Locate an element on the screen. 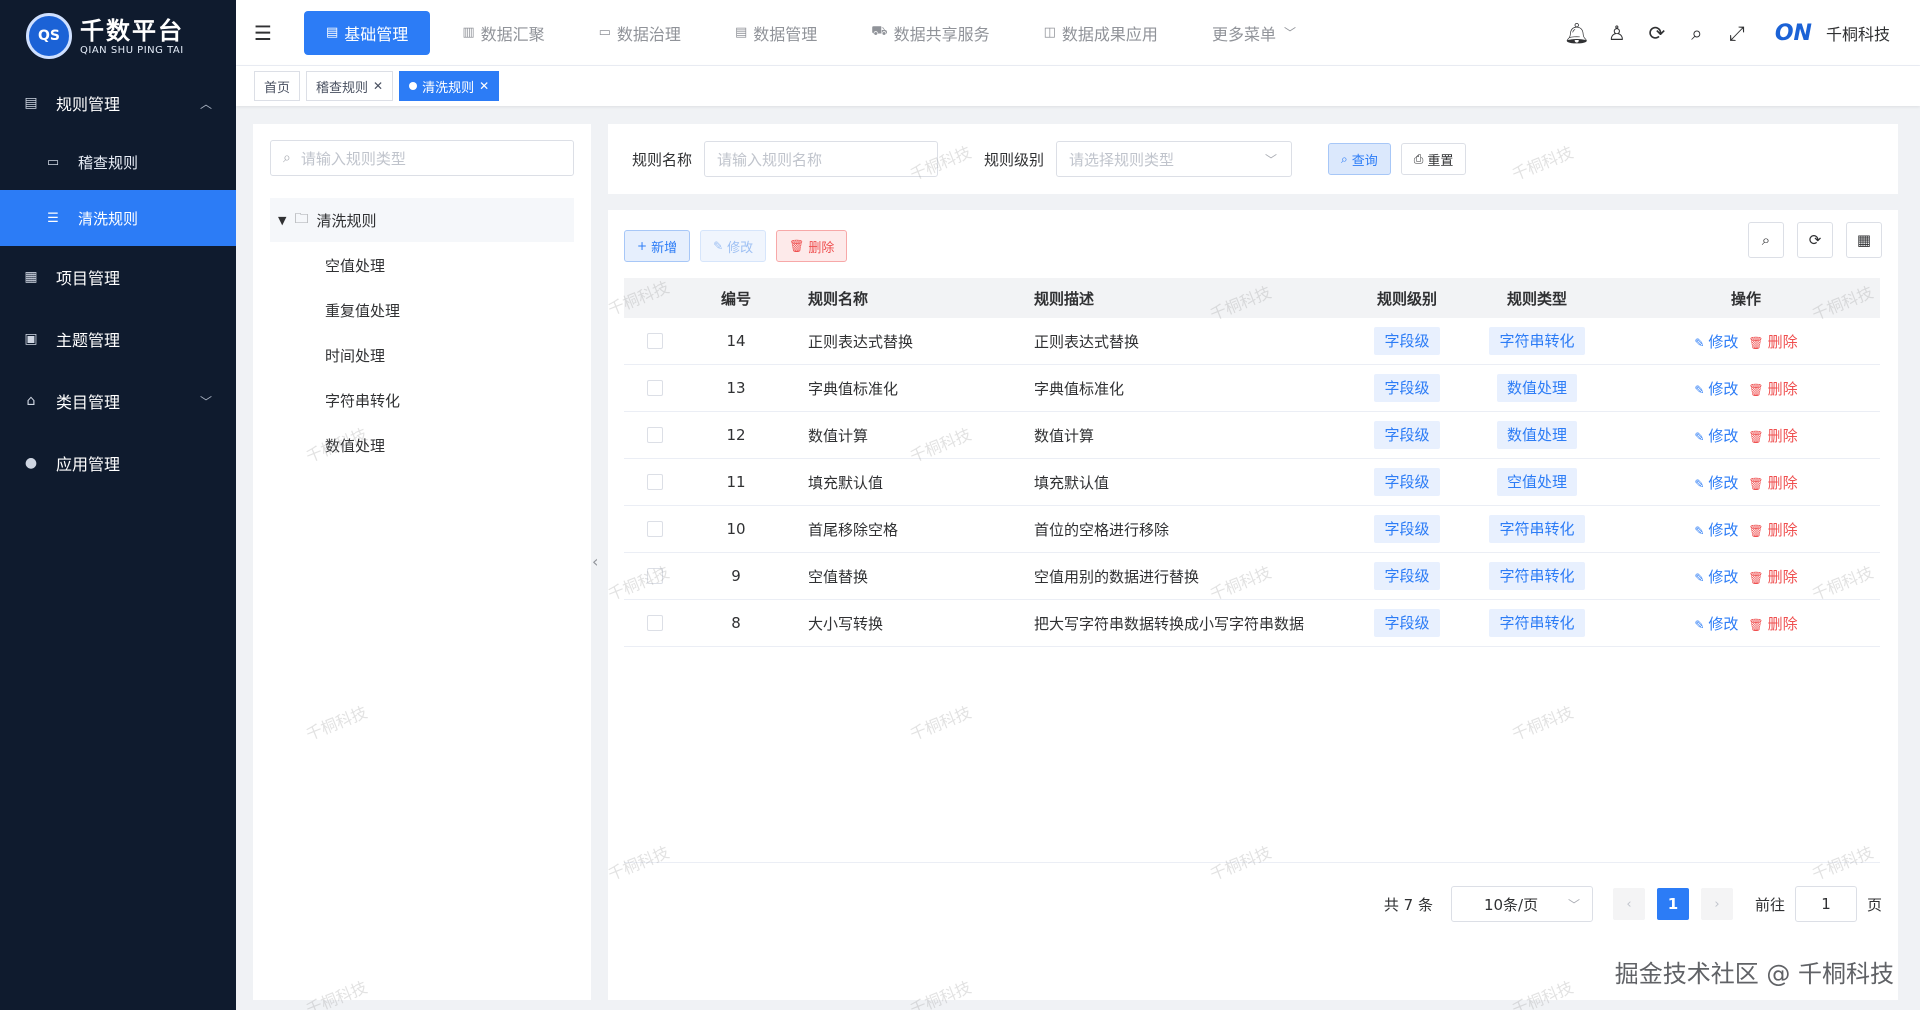 The image size is (1920, 1010). tab-audit-rules: 稽查规则 ✕ is located at coordinates (350, 86).